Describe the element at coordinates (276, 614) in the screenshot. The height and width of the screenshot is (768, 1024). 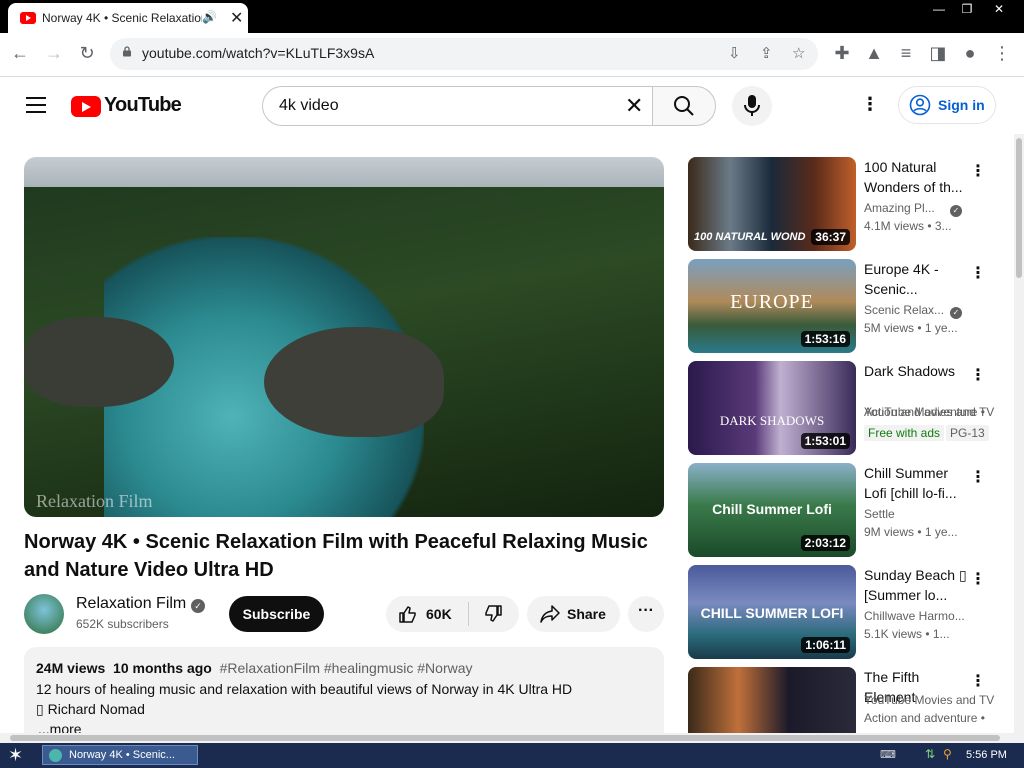
I see `subscribe-button: Subscribe` at that location.